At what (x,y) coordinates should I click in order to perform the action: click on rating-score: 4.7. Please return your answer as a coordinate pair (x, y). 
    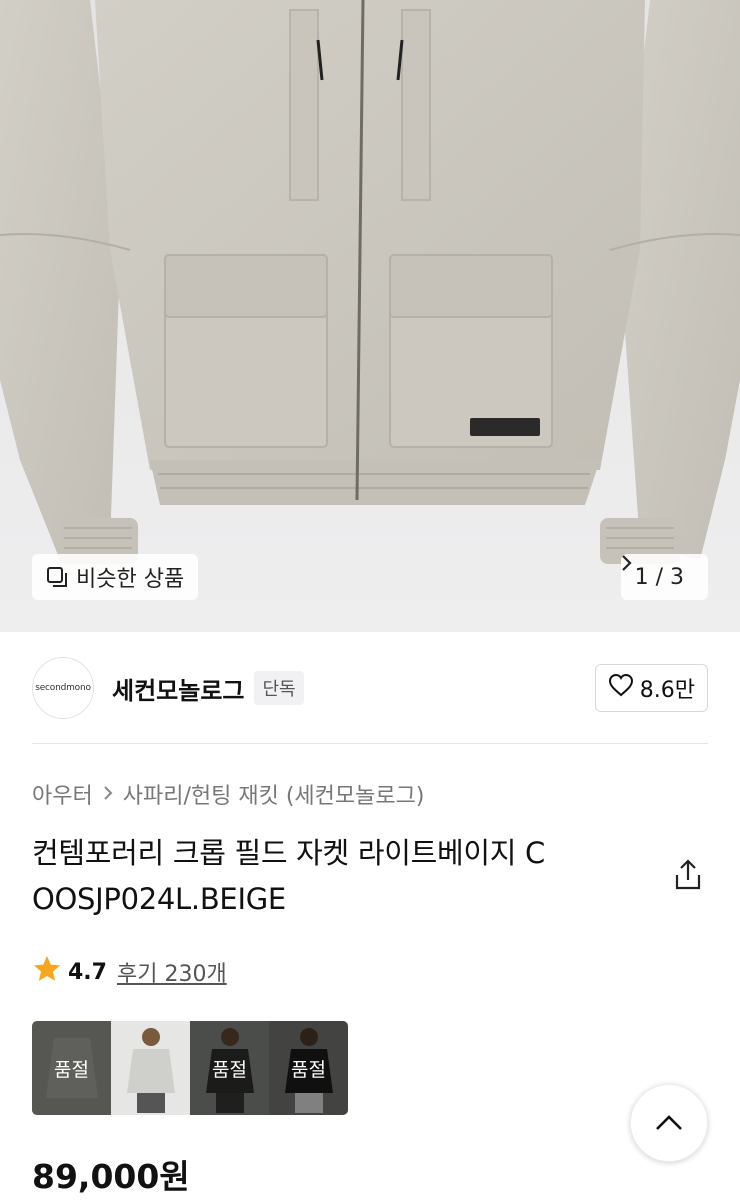
    Looking at the image, I should click on (87, 972).